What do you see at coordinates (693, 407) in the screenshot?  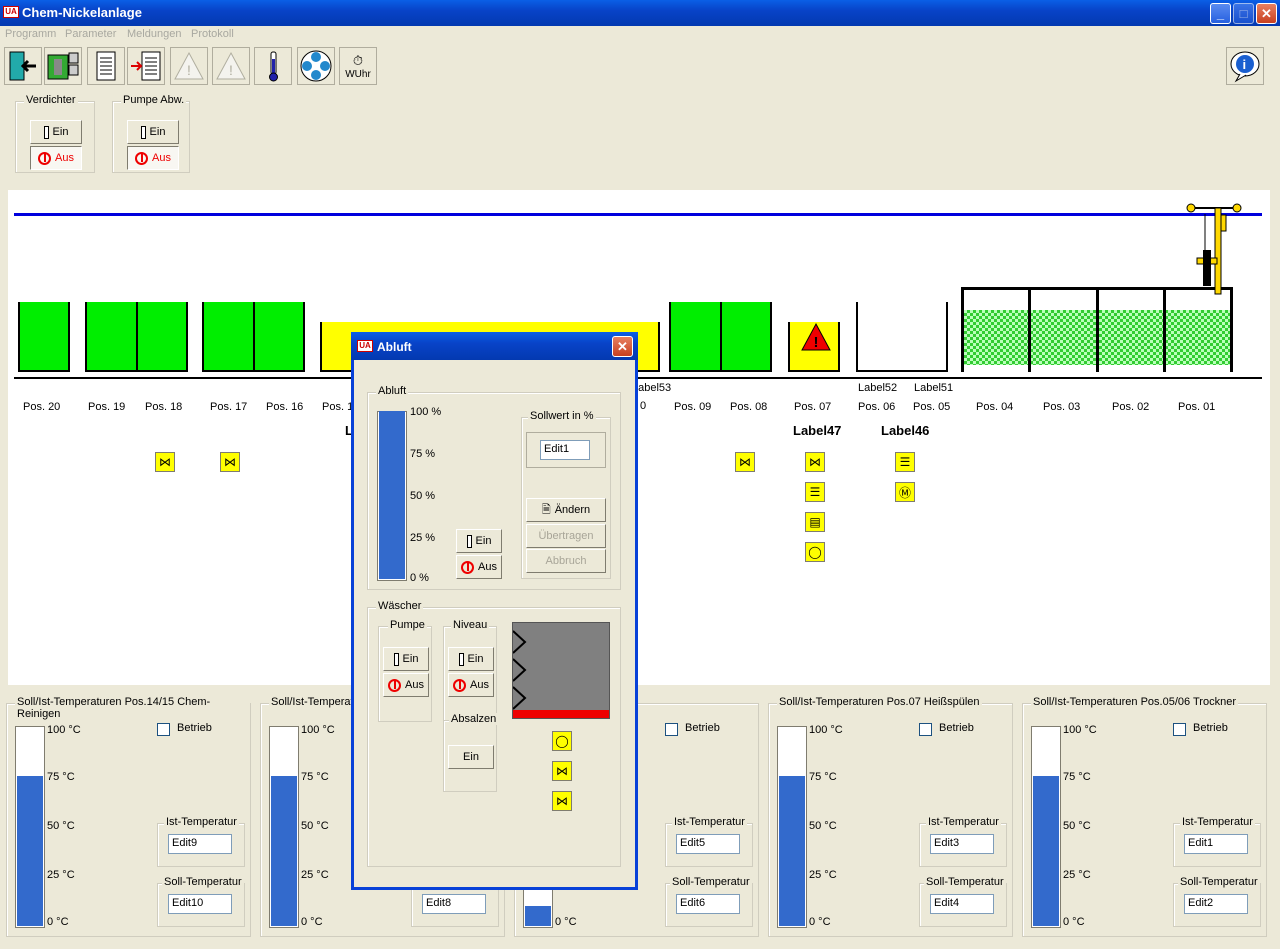 I see `pos-label: Pos. 09` at bounding box center [693, 407].